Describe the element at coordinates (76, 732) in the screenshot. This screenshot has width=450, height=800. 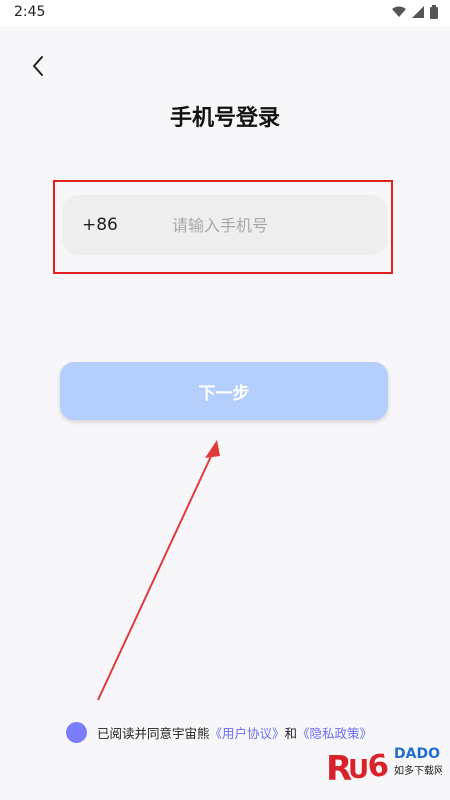
I see `agree-checkbox` at that location.